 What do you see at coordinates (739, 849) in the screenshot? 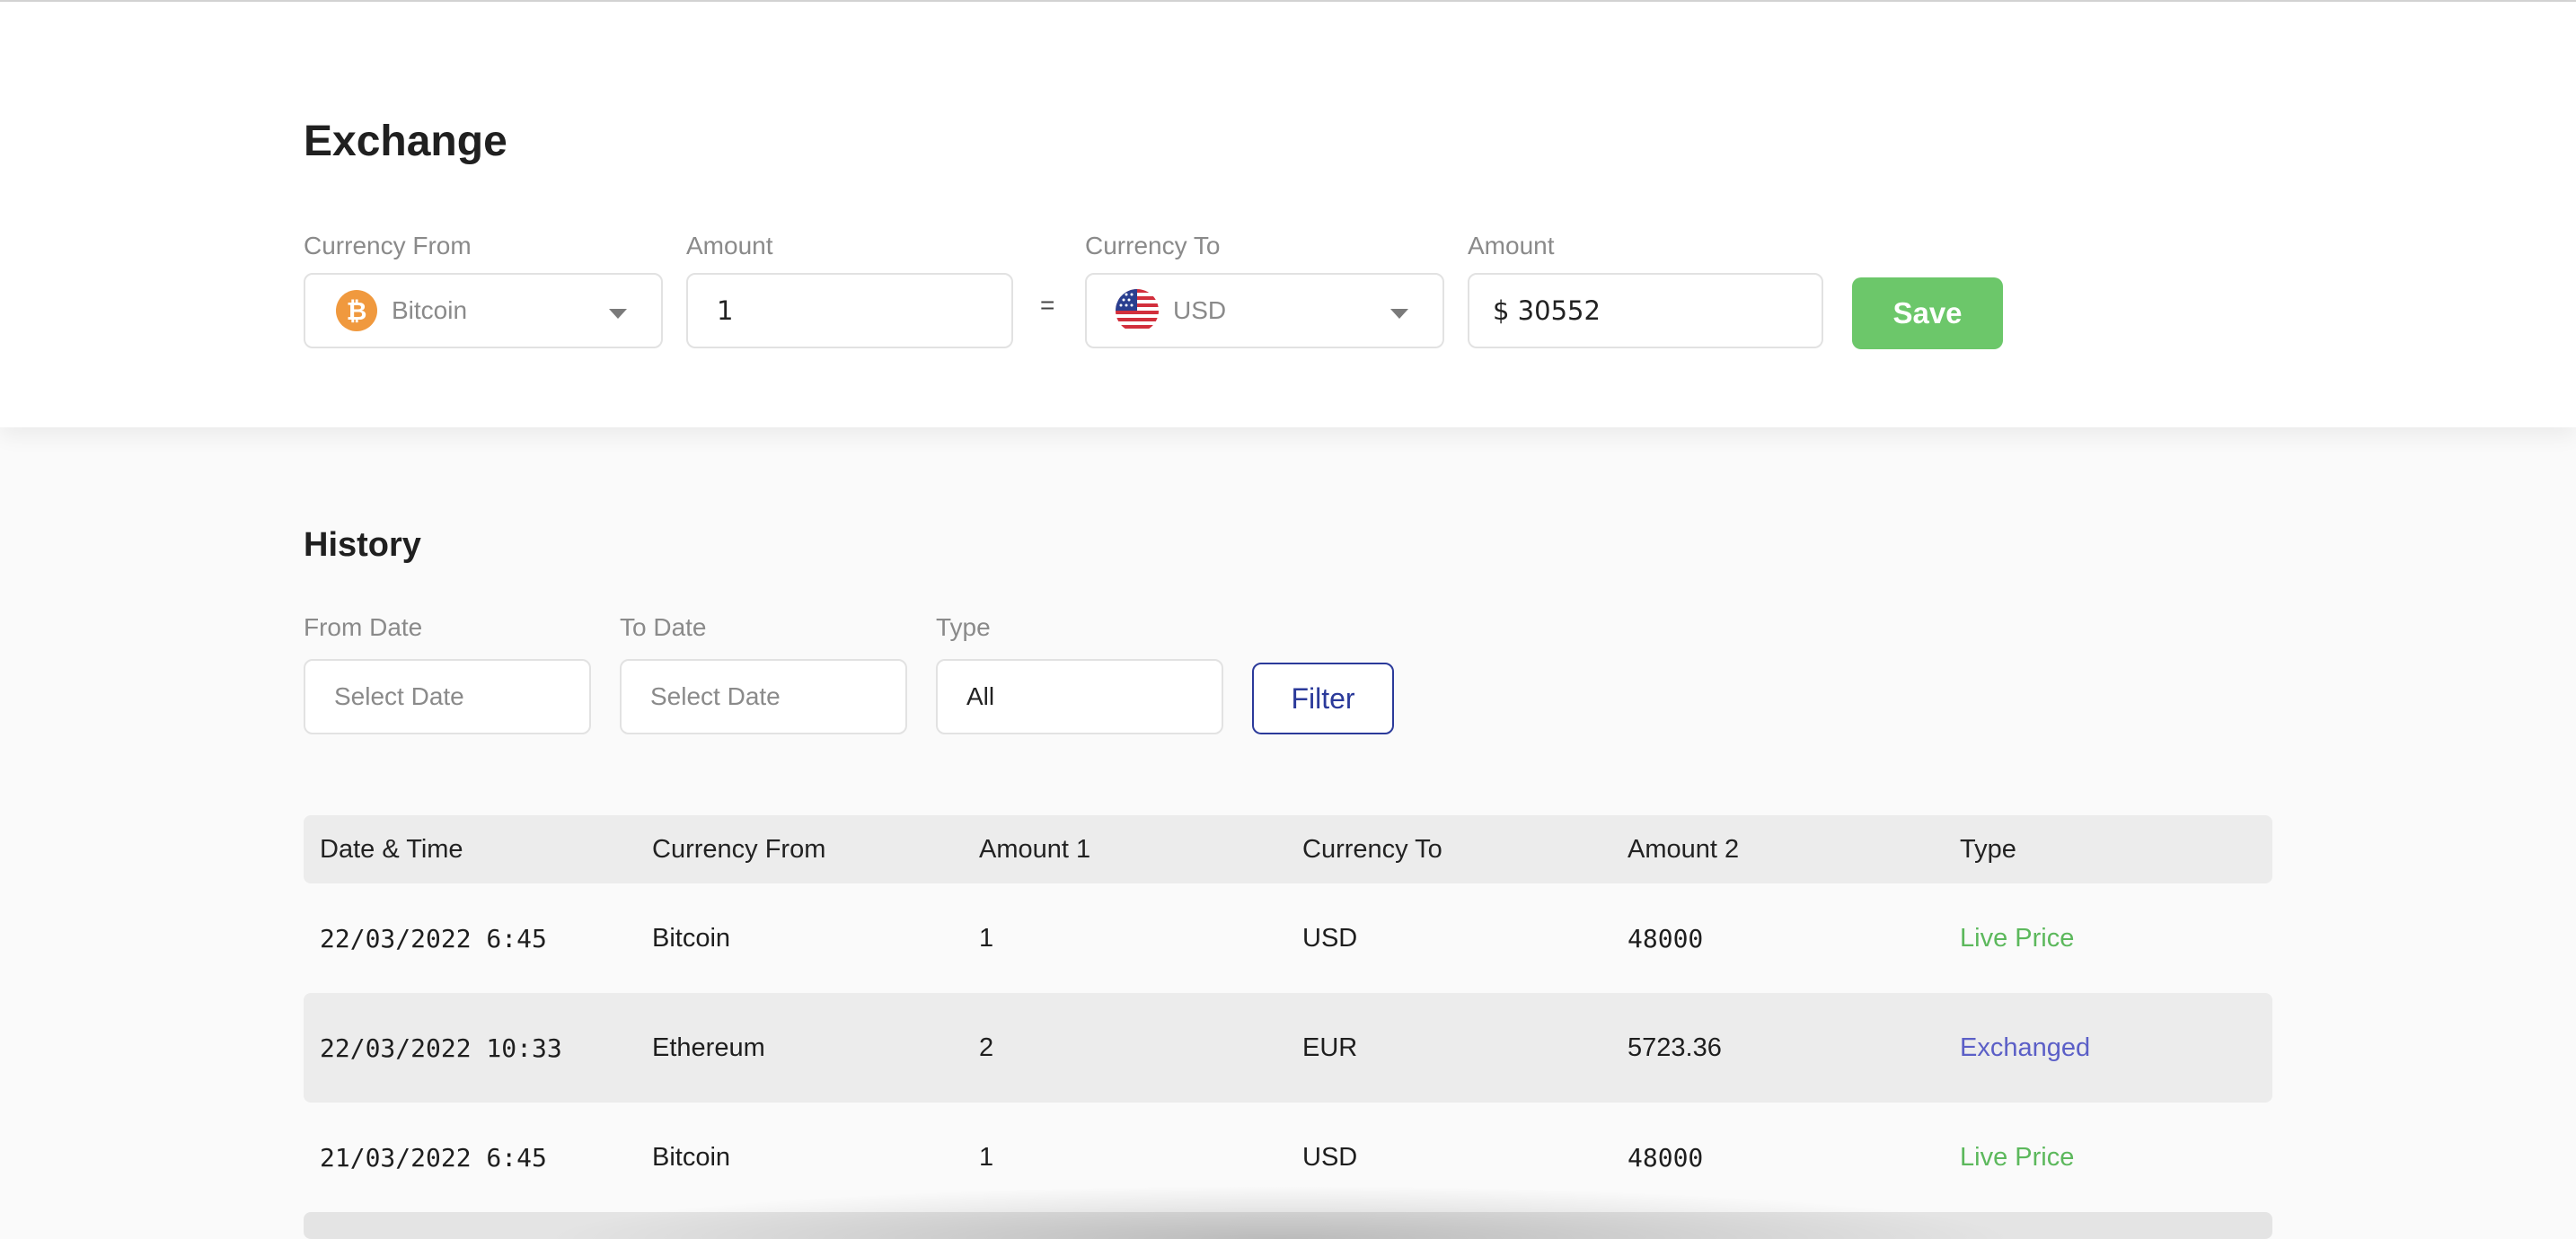
I see `column-header: Currency From` at bounding box center [739, 849].